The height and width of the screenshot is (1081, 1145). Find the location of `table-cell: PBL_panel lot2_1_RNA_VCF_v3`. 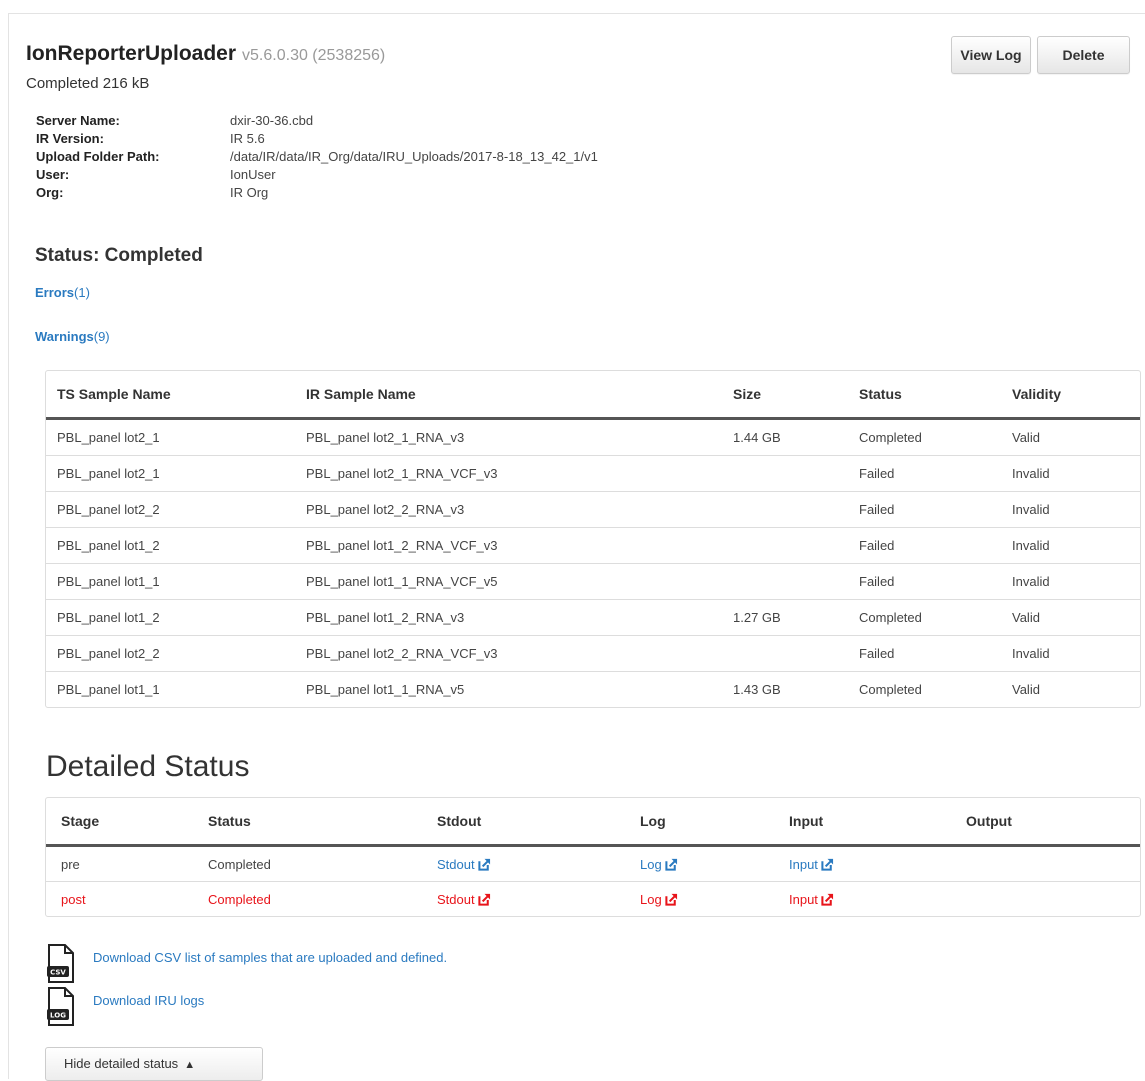

table-cell: PBL_panel lot2_1_RNA_VCF_v3 is located at coordinates (508, 473).